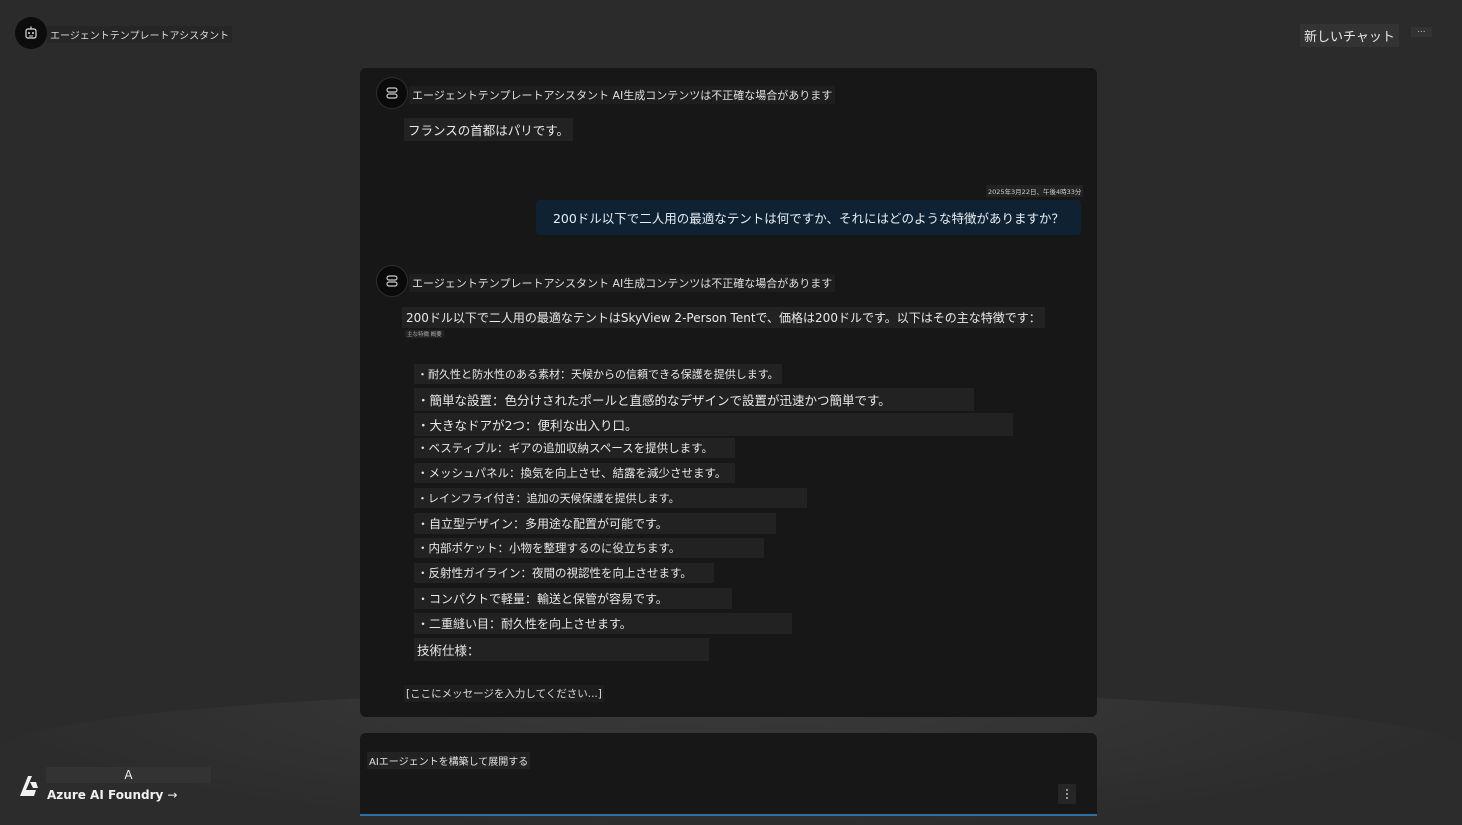  Describe the element at coordinates (589, 548) in the screenshot. I see `feature-item: ・内部ポケット：小物を整理するのに役立ちます。` at that location.